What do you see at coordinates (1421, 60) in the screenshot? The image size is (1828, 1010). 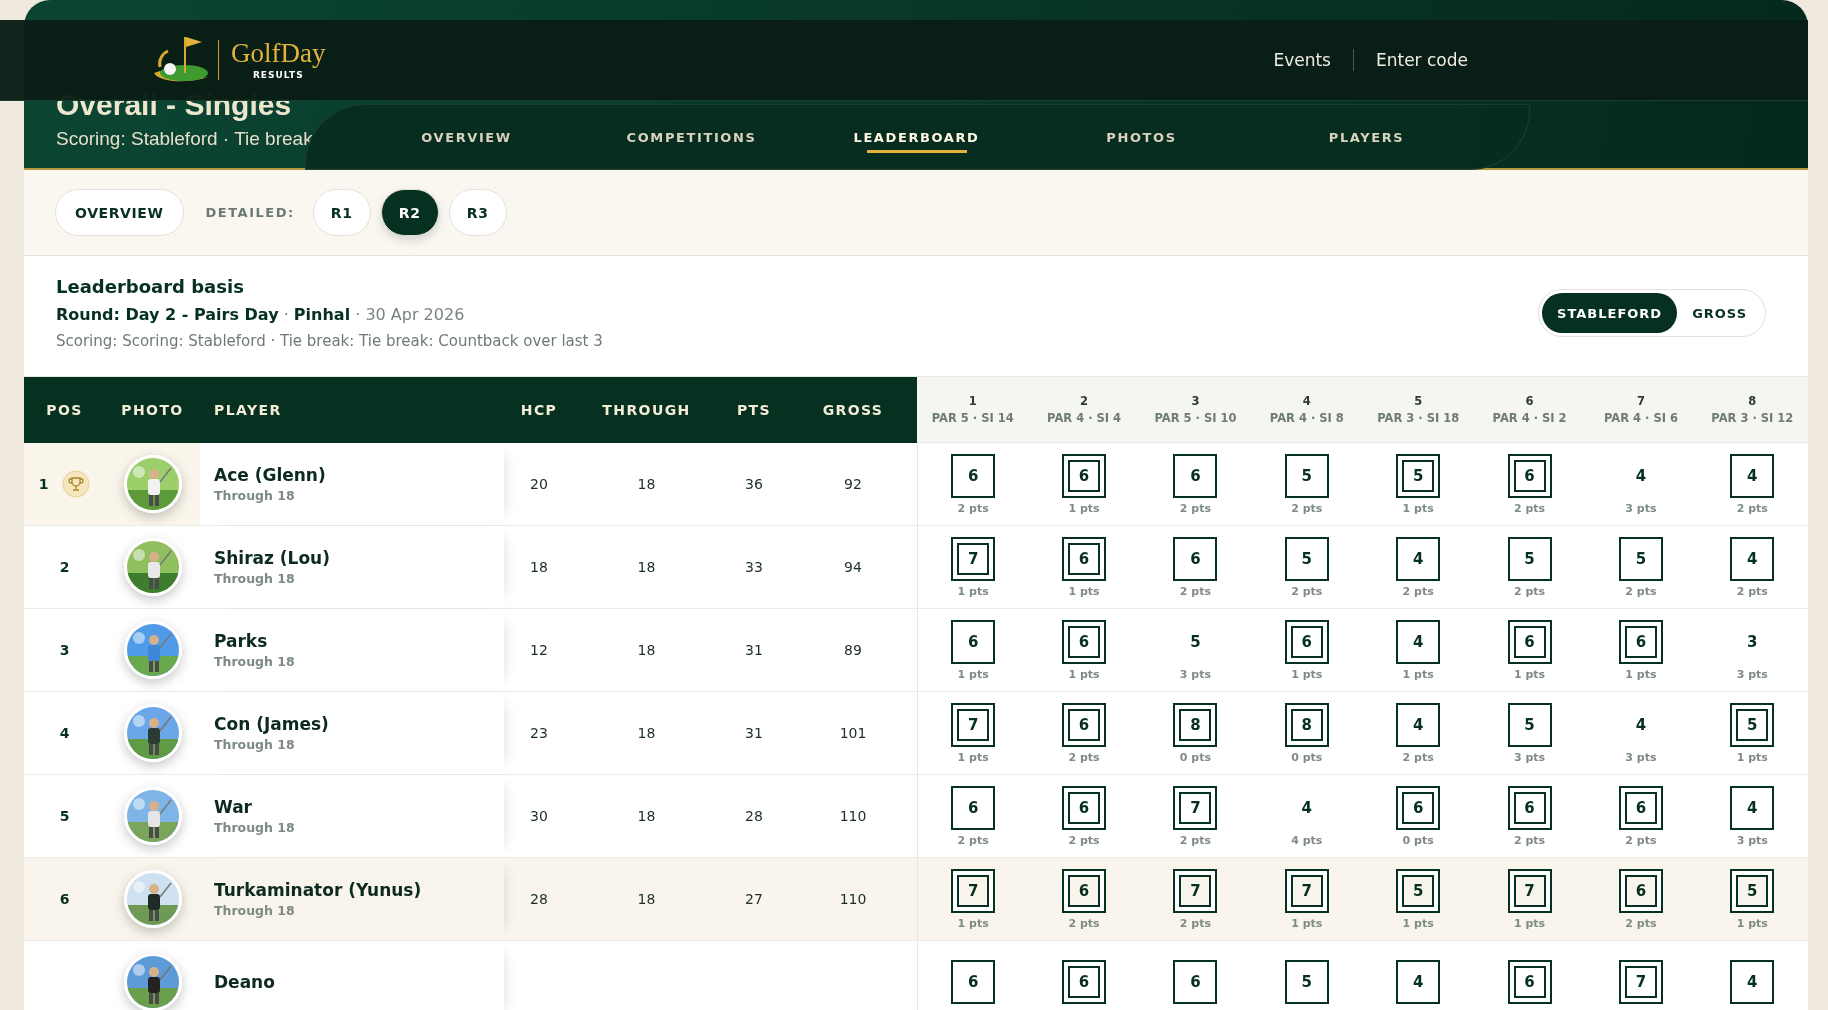 I see `nav-link: Enter code` at bounding box center [1421, 60].